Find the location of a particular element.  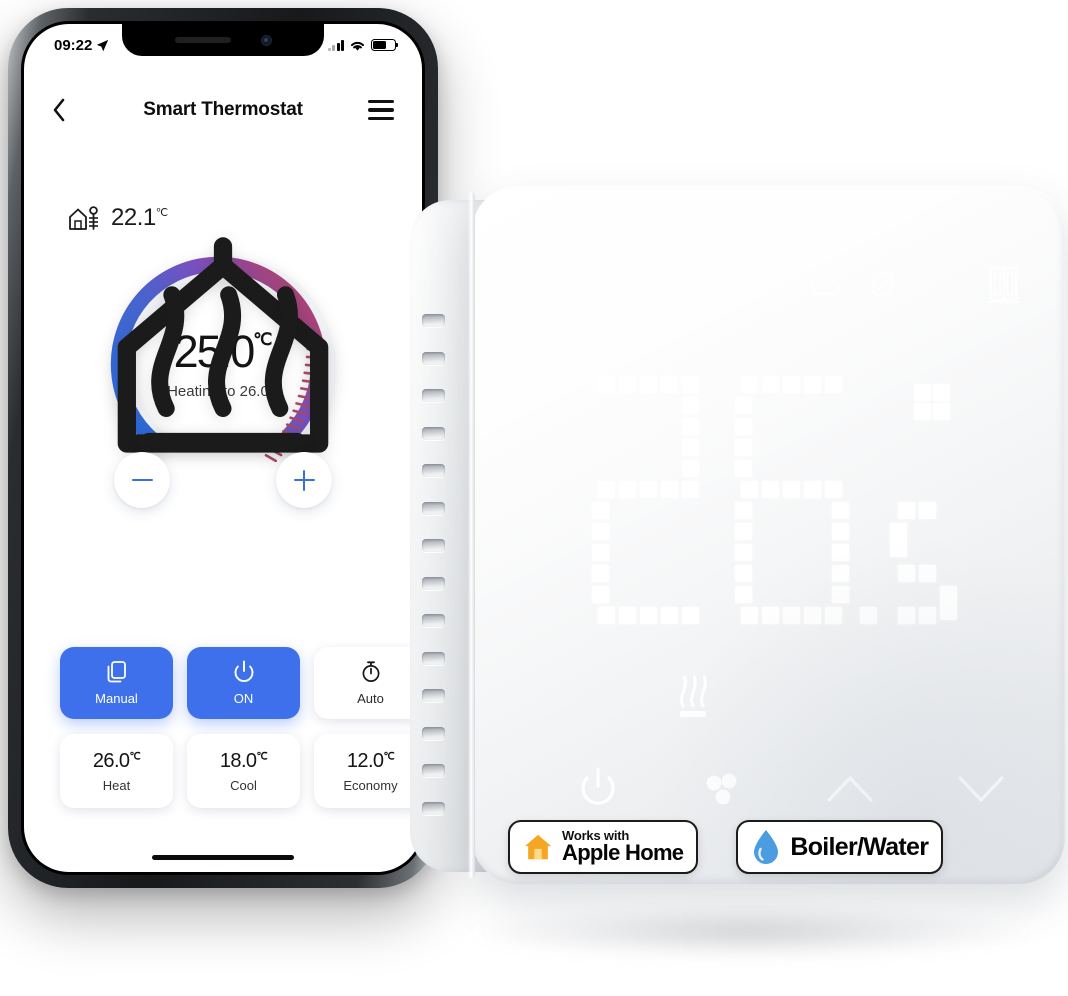

temperature-dial: 25.0 ℃ Heating to 26.0℃ is located at coordinates (223, 357).